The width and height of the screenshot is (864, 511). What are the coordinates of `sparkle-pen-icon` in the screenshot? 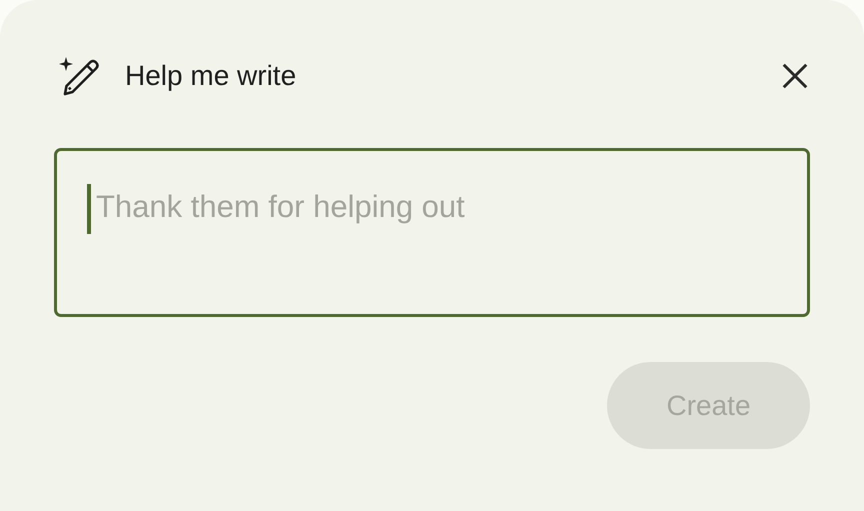 It's located at (79, 76).